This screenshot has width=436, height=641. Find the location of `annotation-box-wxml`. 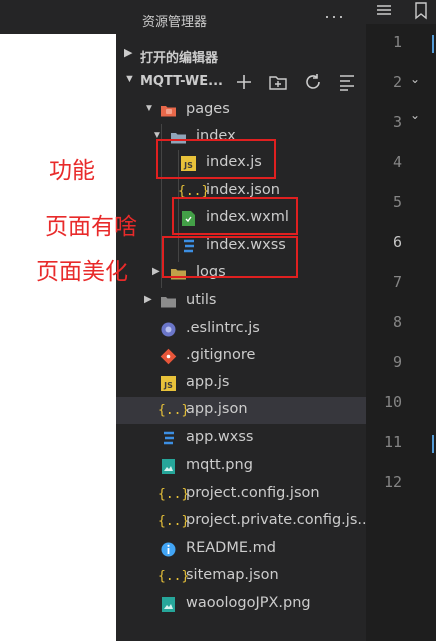

annotation-box-wxml is located at coordinates (235, 216).